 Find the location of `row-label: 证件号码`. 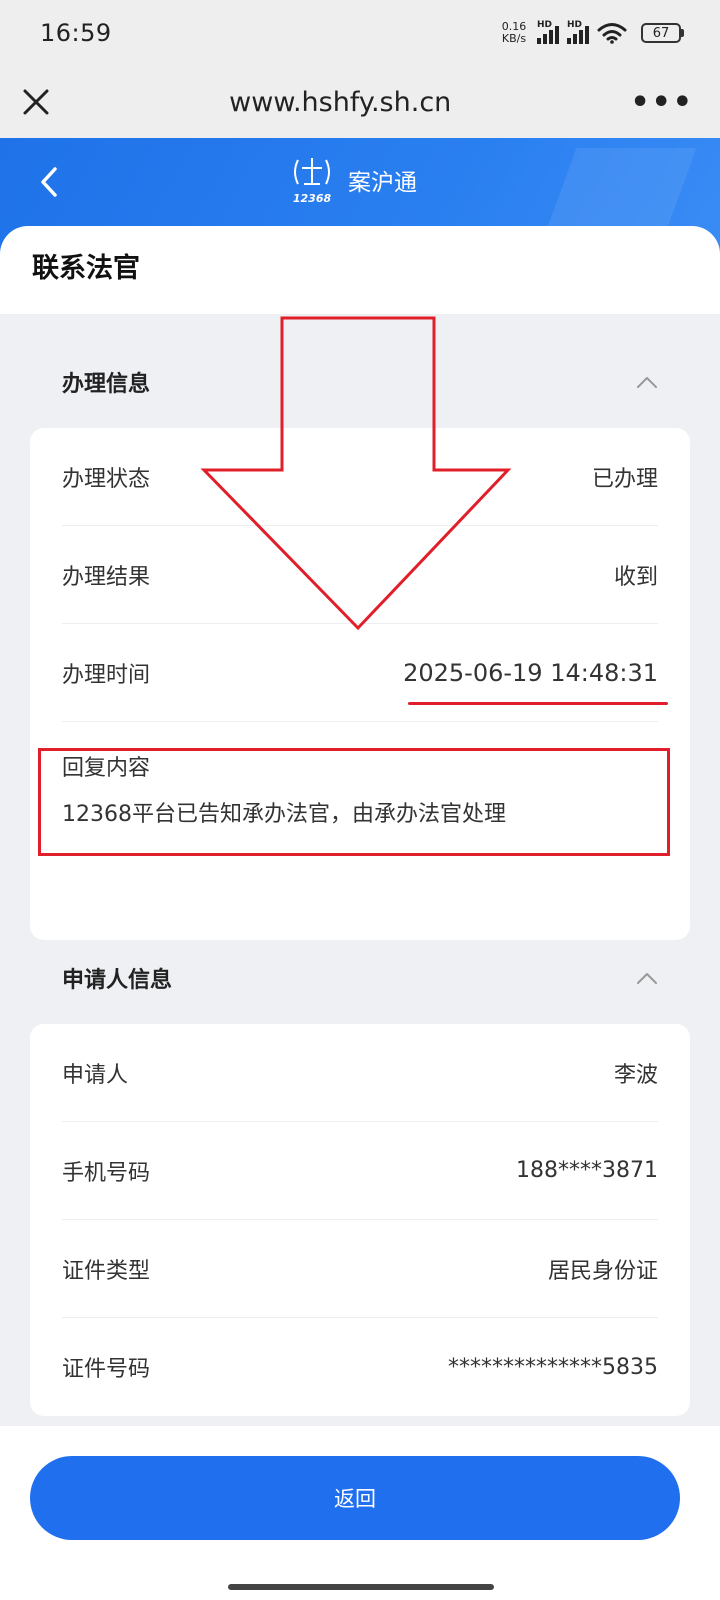

row-label: 证件号码 is located at coordinates (106, 1369).